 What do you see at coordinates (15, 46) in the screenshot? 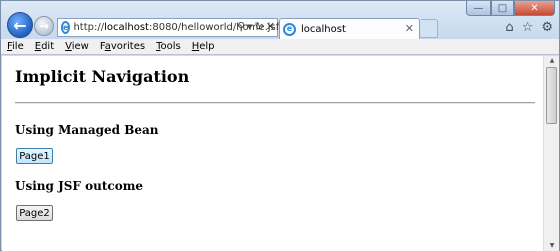
I see `menu-file: File` at bounding box center [15, 46].